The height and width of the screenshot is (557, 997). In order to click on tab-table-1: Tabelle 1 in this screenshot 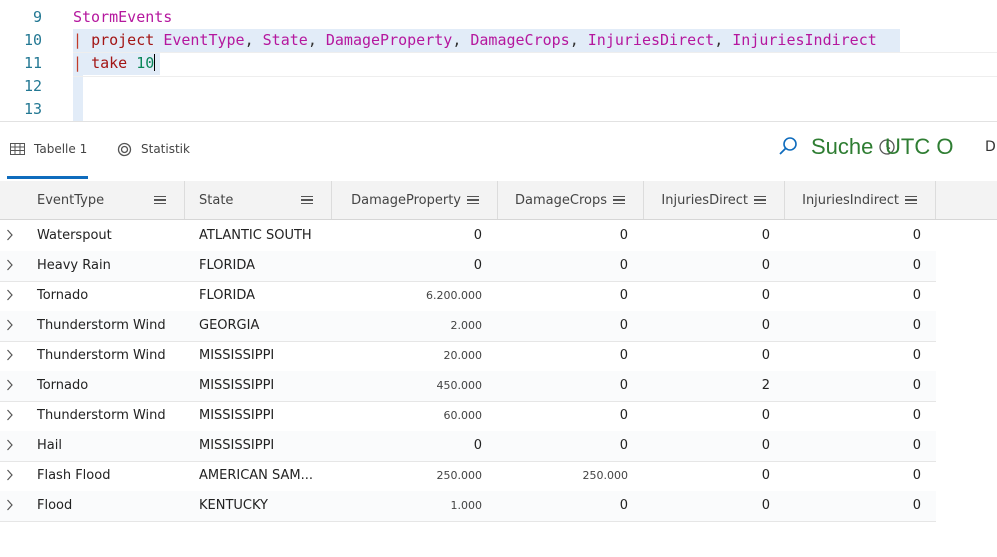, I will do `click(47, 150)`.